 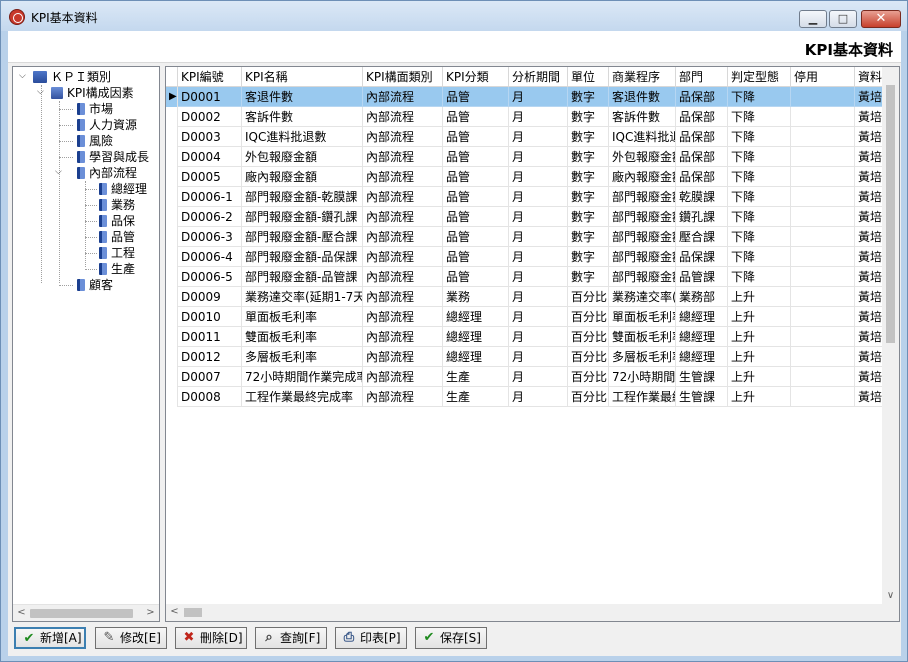 I want to click on cell-process: 72小時期間, so click(x=642, y=377).